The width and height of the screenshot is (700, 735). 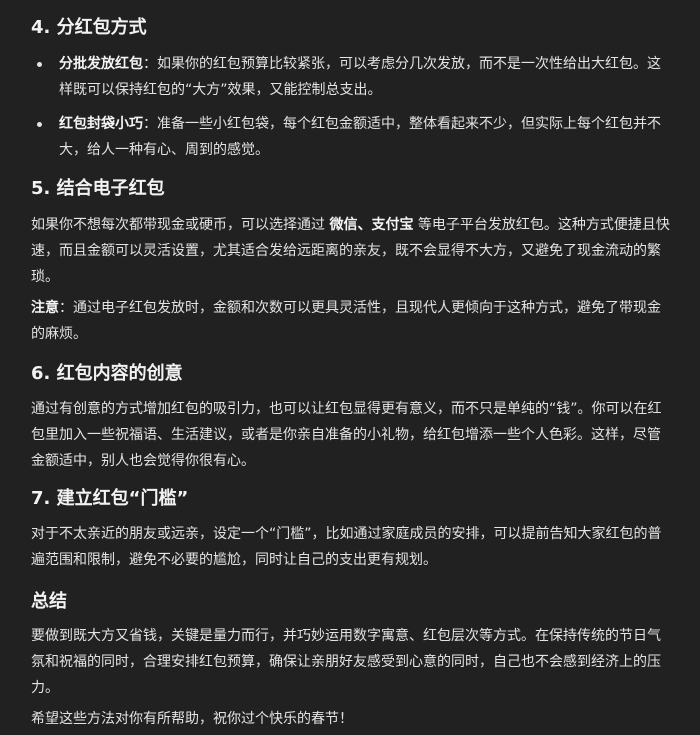 I want to click on list-item-label: 分批发放红包, so click(x=101, y=64).